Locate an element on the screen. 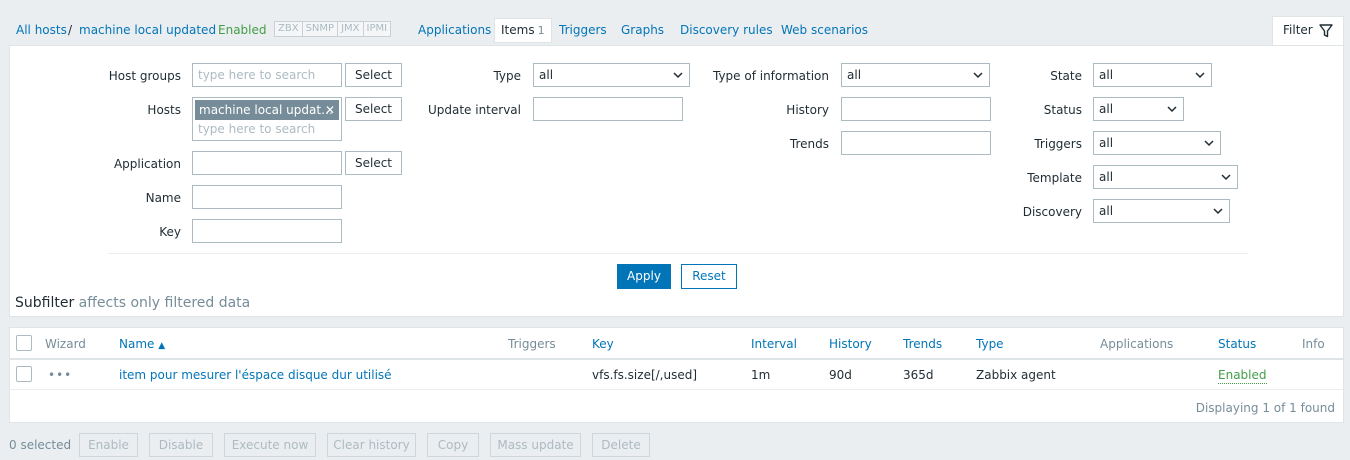 Image resolution: width=1350 pixels, height=460 pixels. header-name-label: Name is located at coordinates (137, 344).